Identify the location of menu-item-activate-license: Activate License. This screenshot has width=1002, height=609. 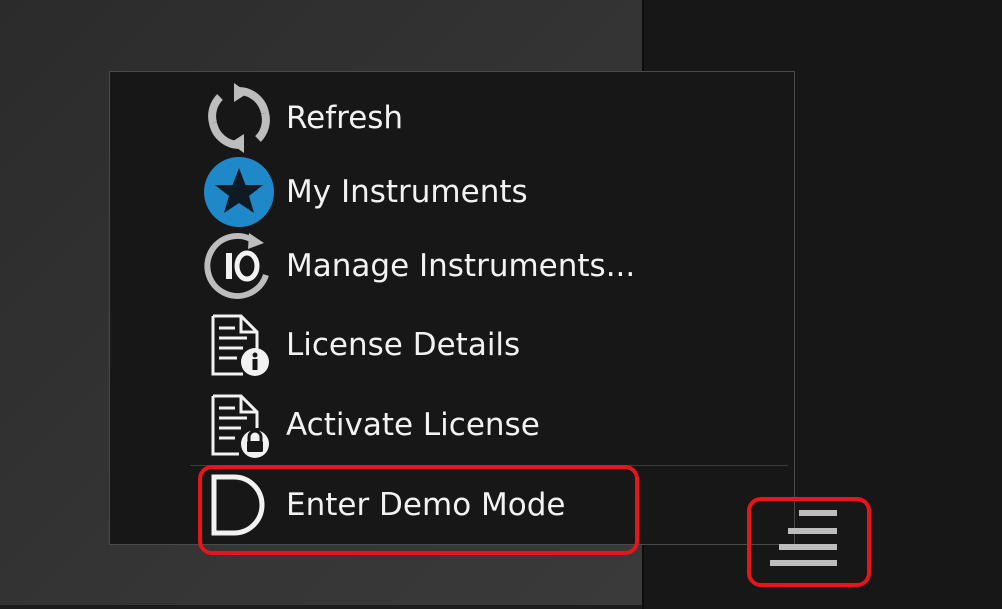
(370, 425).